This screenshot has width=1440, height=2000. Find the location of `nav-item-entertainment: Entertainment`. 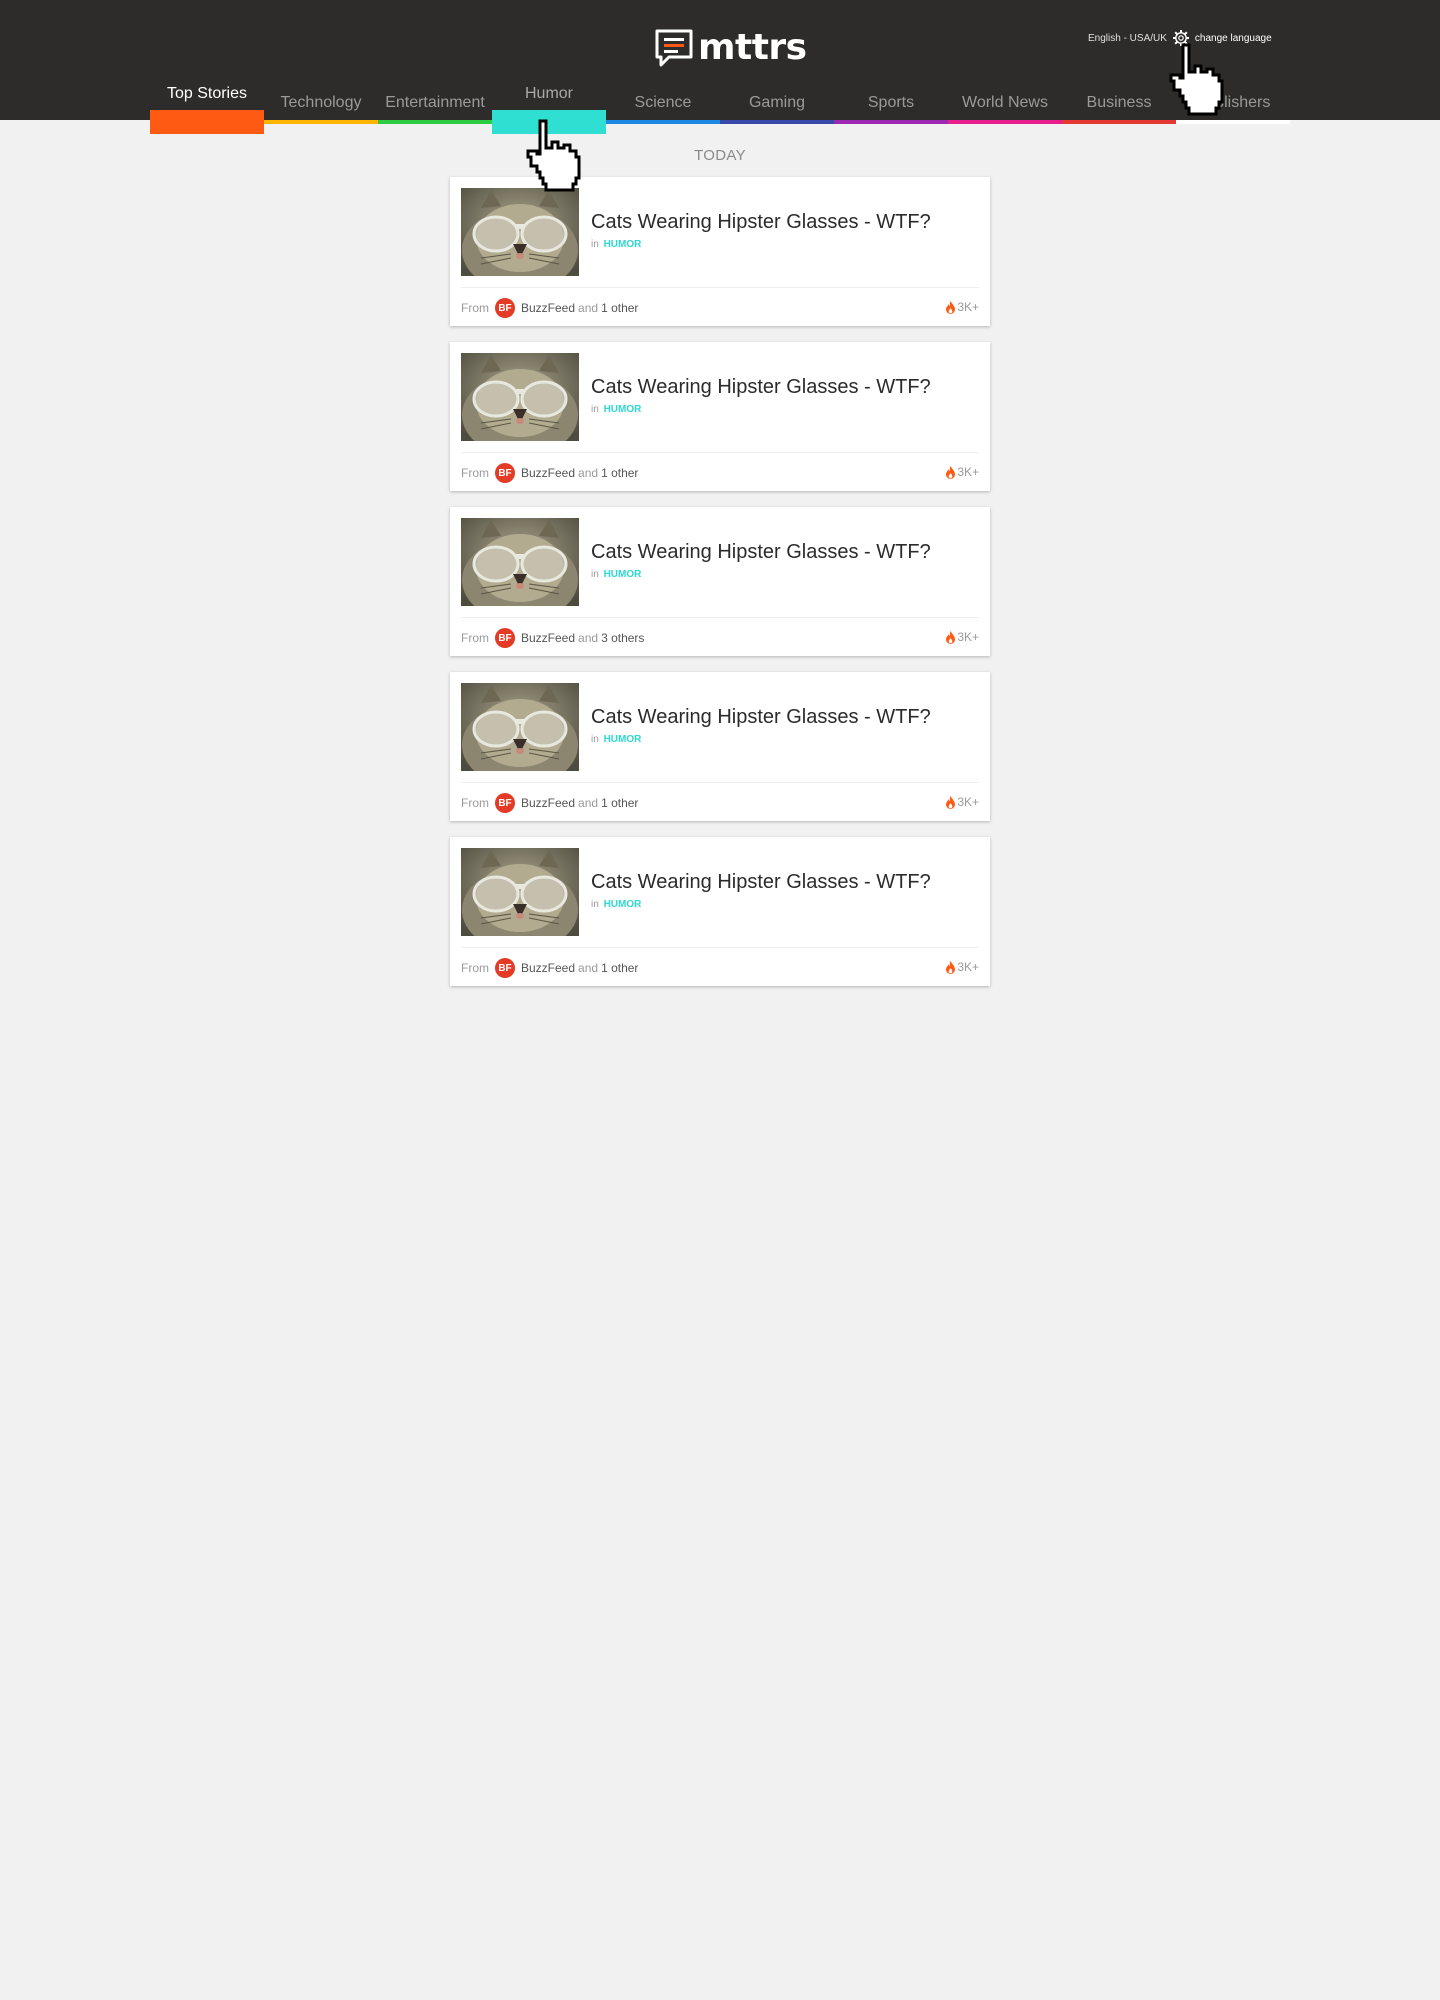

nav-item-entertainment: Entertainment is located at coordinates (435, 102).